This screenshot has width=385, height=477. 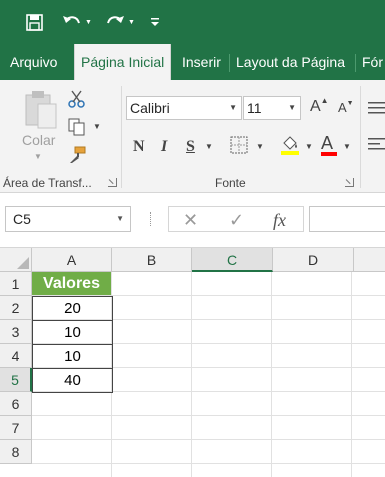 I want to click on customize-icon, so click(x=155, y=22).